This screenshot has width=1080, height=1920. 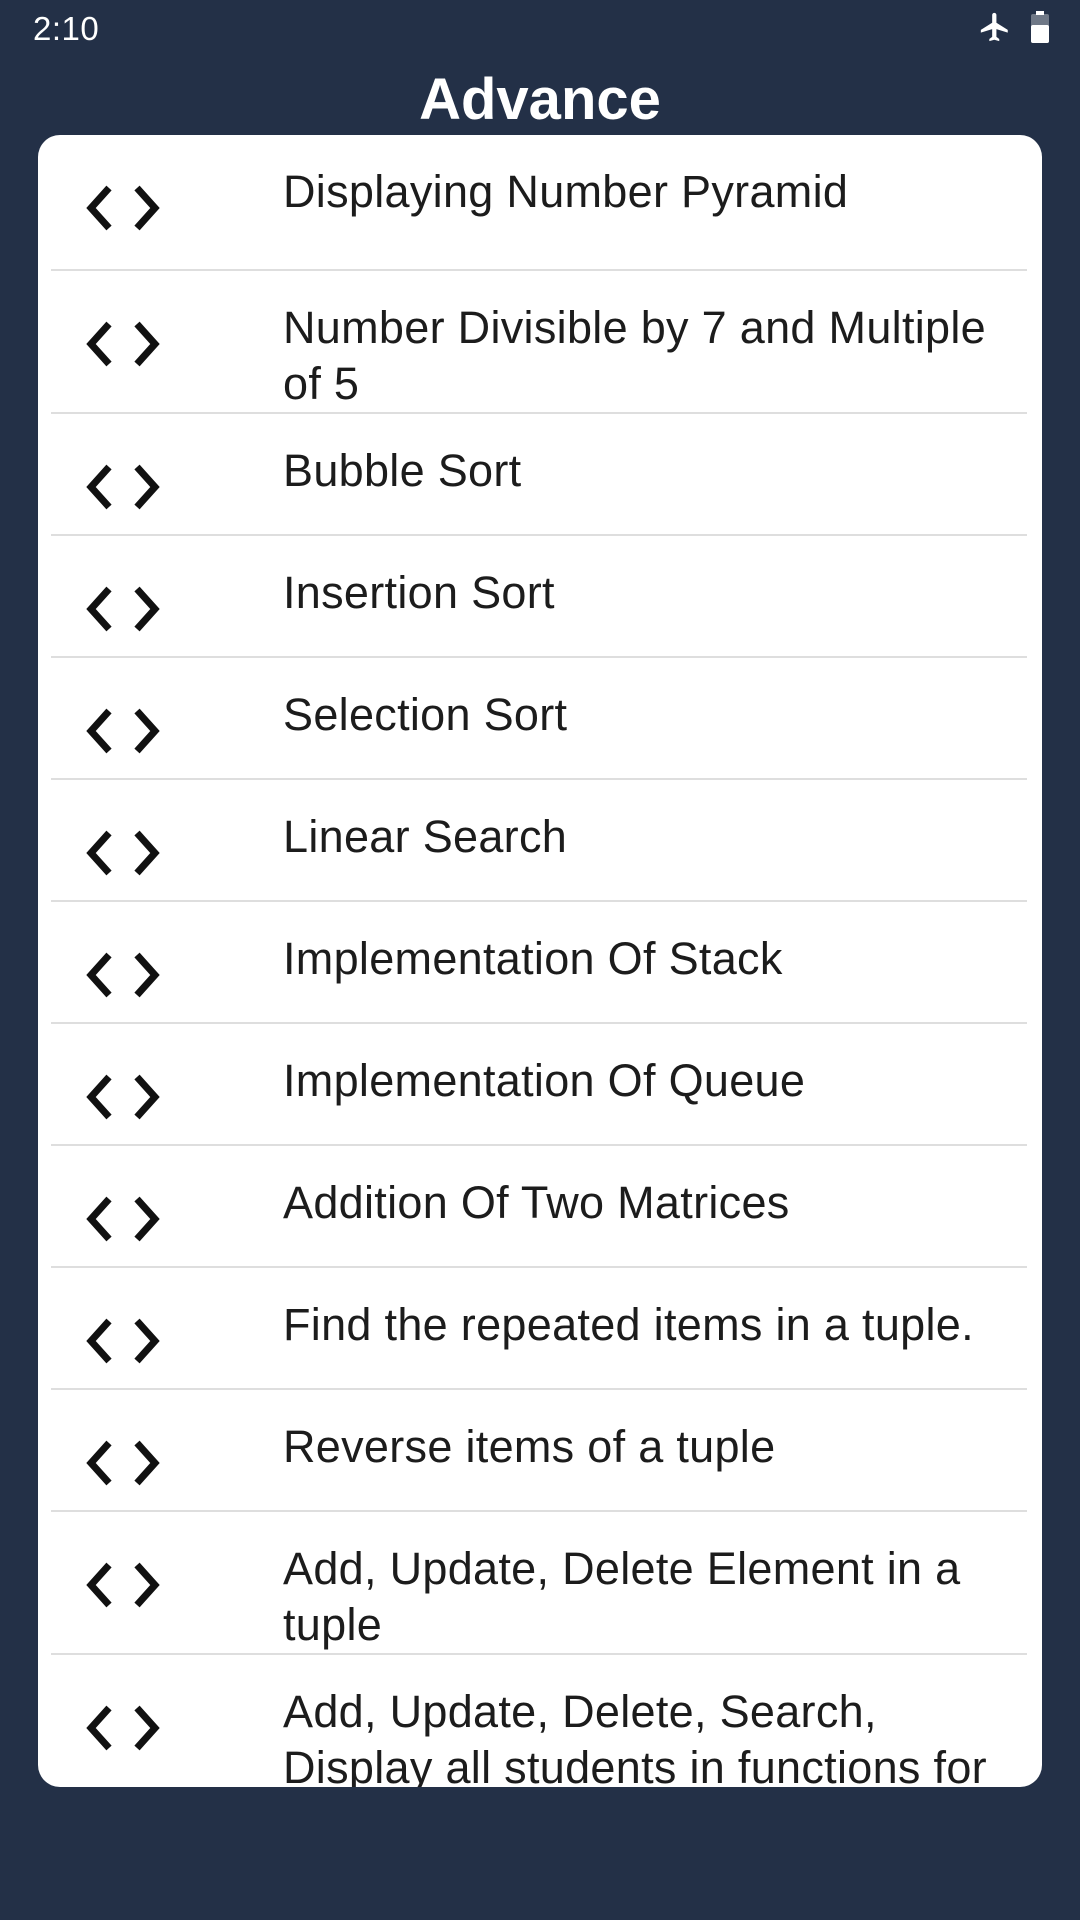 I want to click on list-item-label: Selection Sort, so click(x=425, y=714).